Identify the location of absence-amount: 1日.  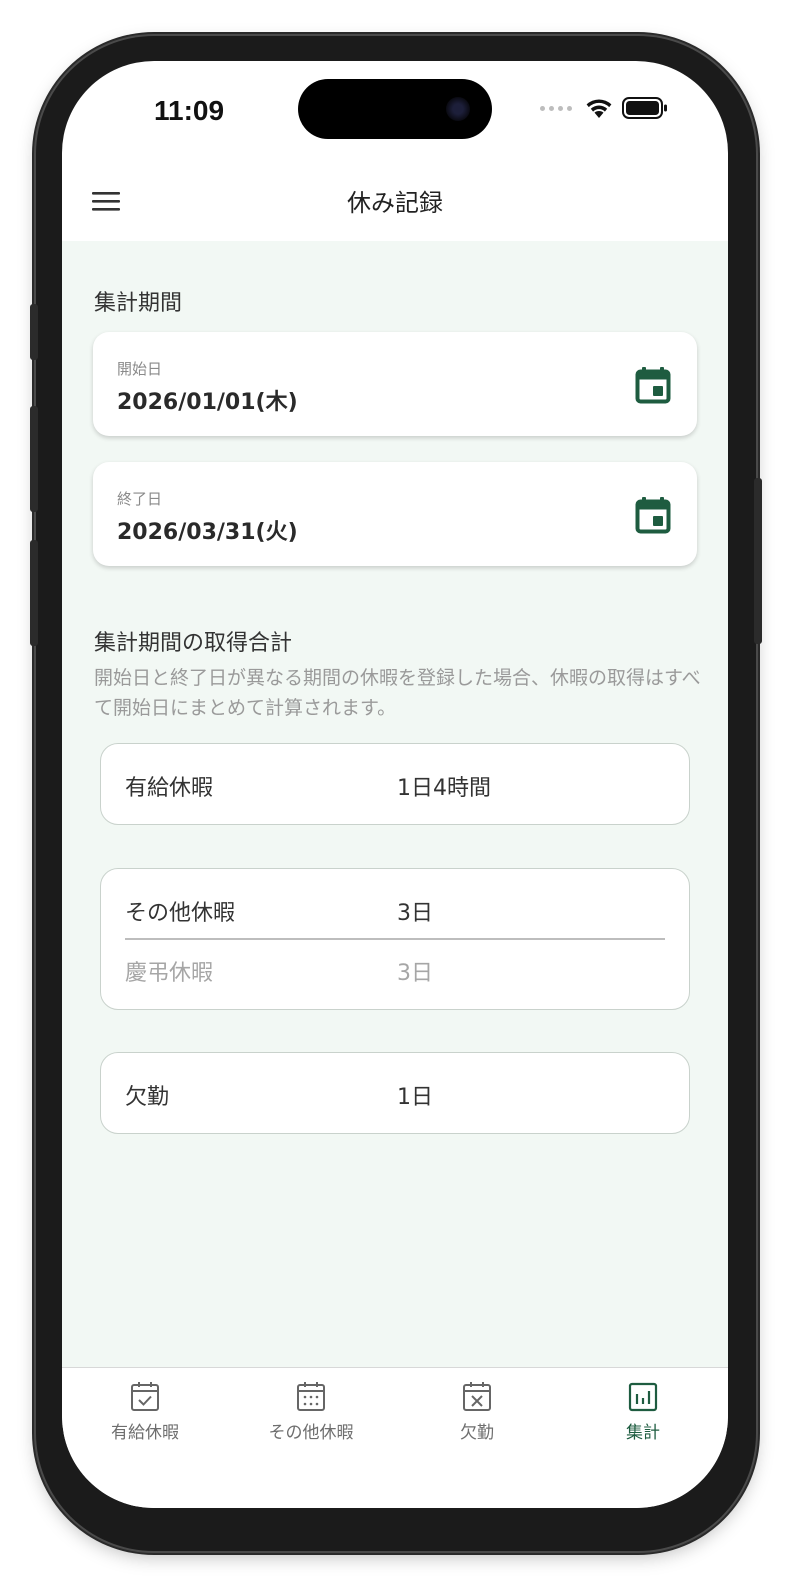
(415, 1097).